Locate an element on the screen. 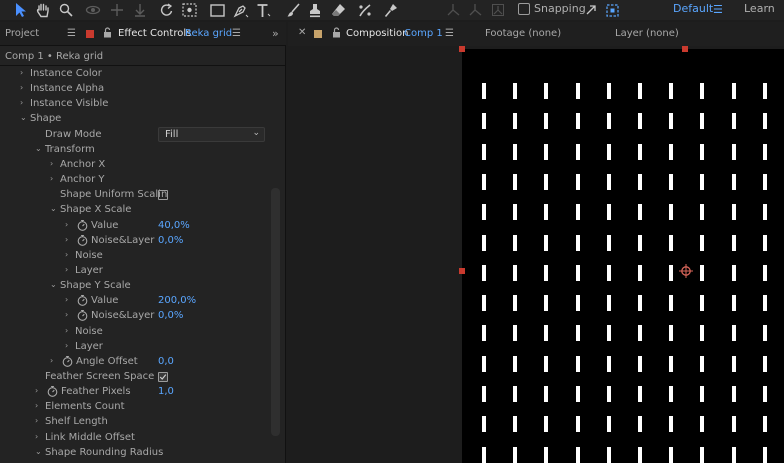 The image size is (784, 463). type-tool-icon is located at coordinates (264, 10).